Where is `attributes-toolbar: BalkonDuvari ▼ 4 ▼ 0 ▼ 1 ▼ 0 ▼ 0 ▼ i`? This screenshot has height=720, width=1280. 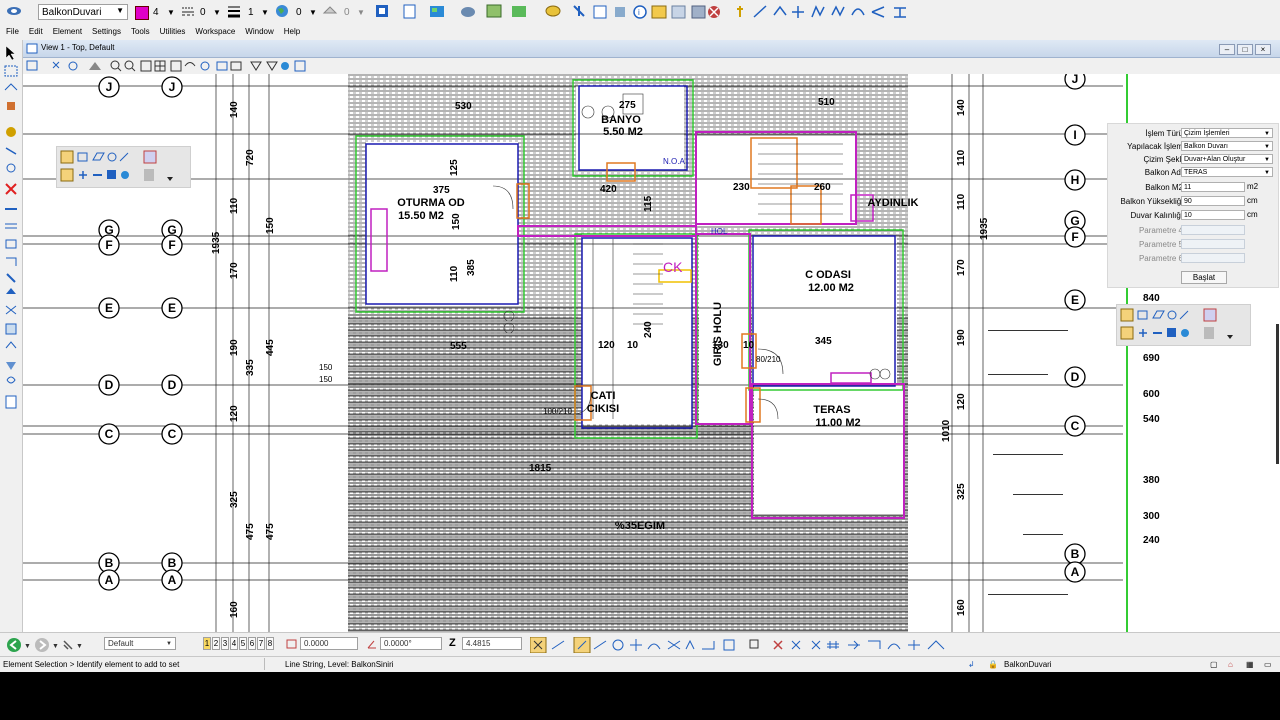
attributes-toolbar: BalkonDuvari ▼ 4 ▼ 0 ▼ 1 ▼ 0 ▼ 0 ▼ i is located at coordinates (640, 12).